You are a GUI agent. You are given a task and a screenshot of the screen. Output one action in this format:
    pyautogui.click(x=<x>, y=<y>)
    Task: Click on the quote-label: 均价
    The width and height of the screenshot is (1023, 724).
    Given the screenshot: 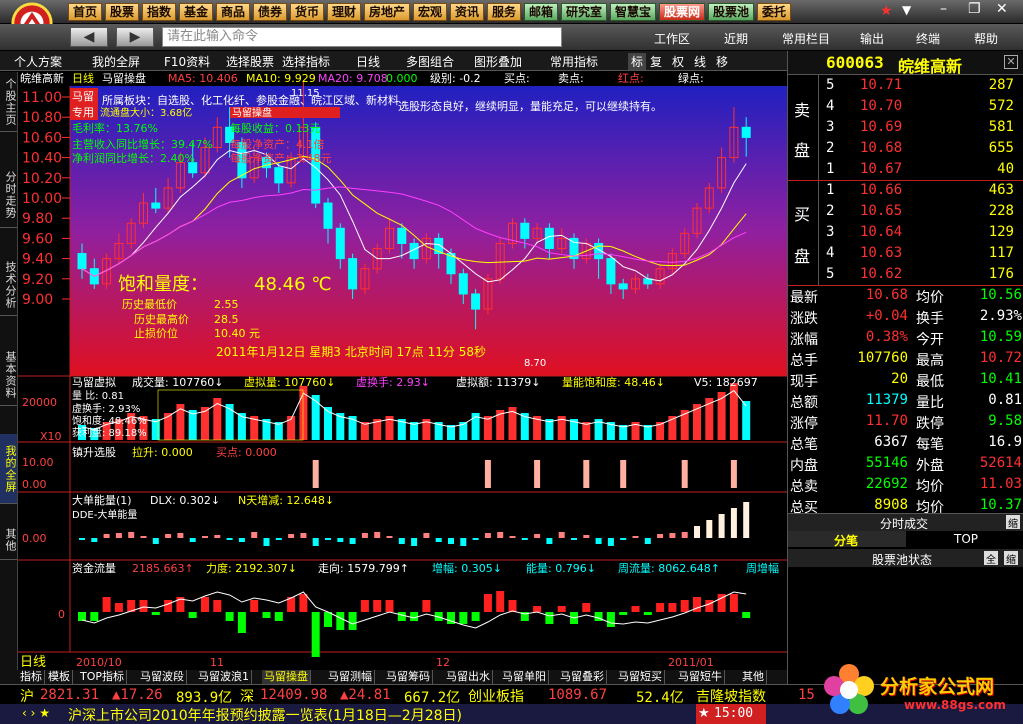 What is the action you would take?
    pyautogui.click(x=930, y=298)
    